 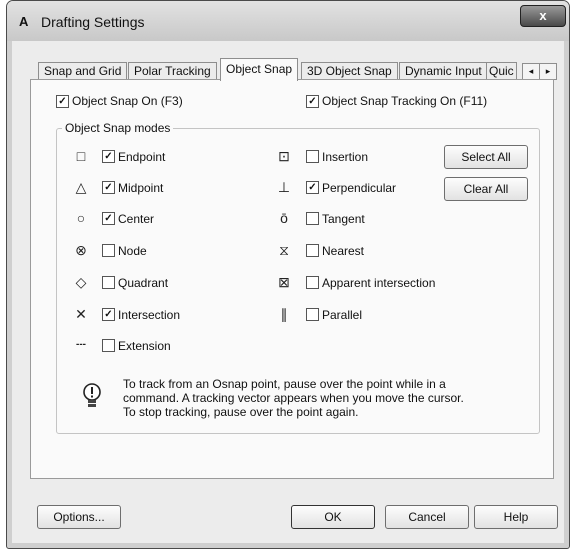 I want to click on diamond-icon: ◇, so click(x=81, y=282).